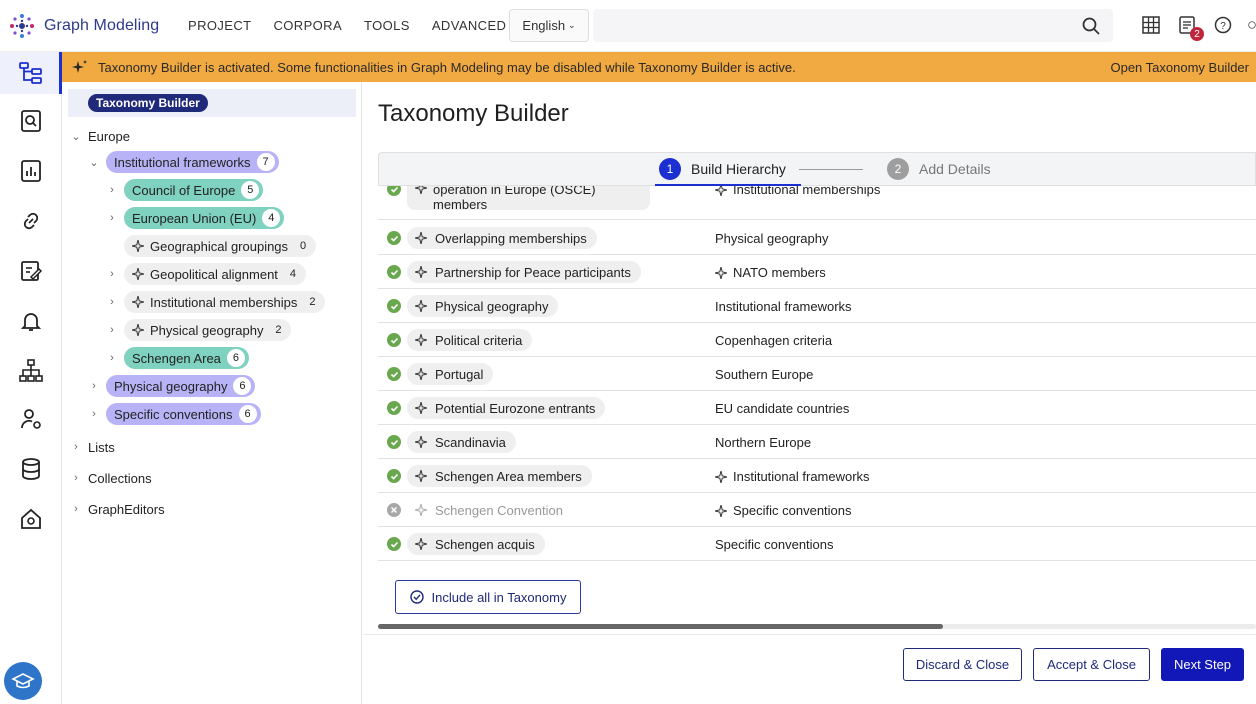 Image resolution: width=1256 pixels, height=704 pixels. What do you see at coordinates (31, 519) in the screenshot?
I see `rail-home` at bounding box center [31, 519].